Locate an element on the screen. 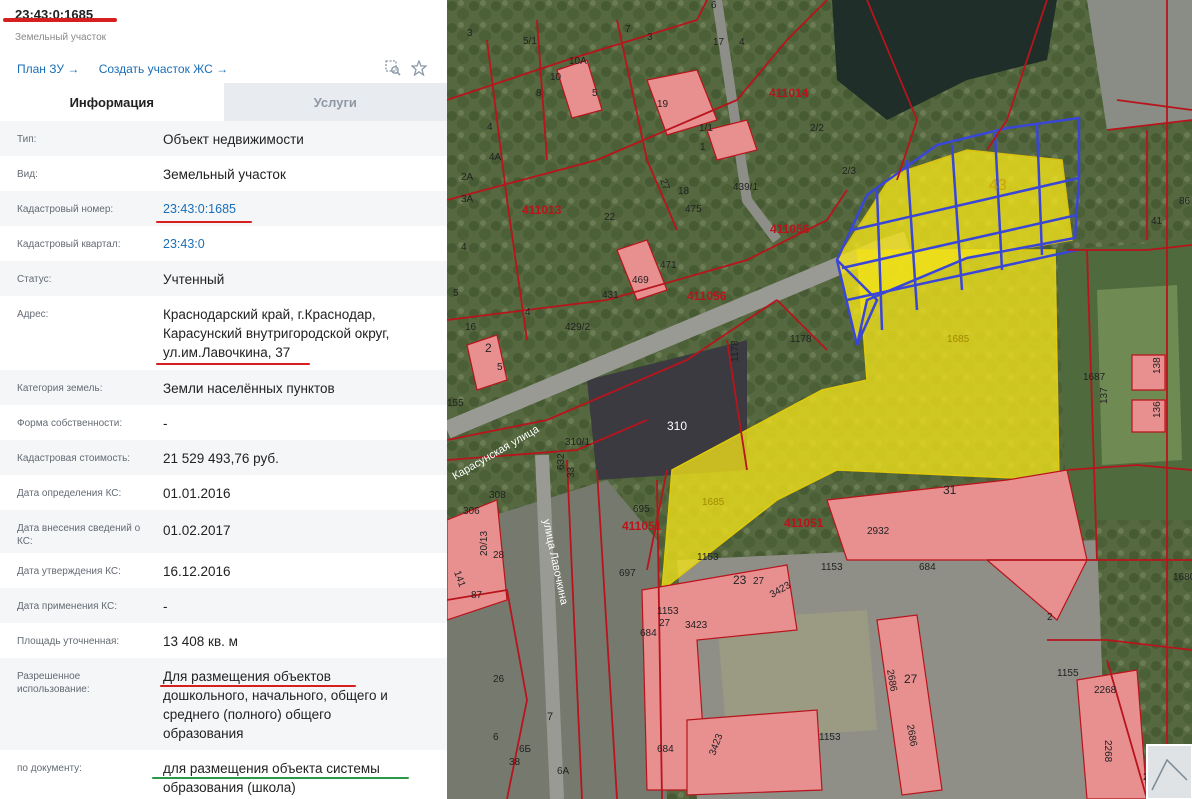  title-highlight-underline is located at coordinates (60, 20).